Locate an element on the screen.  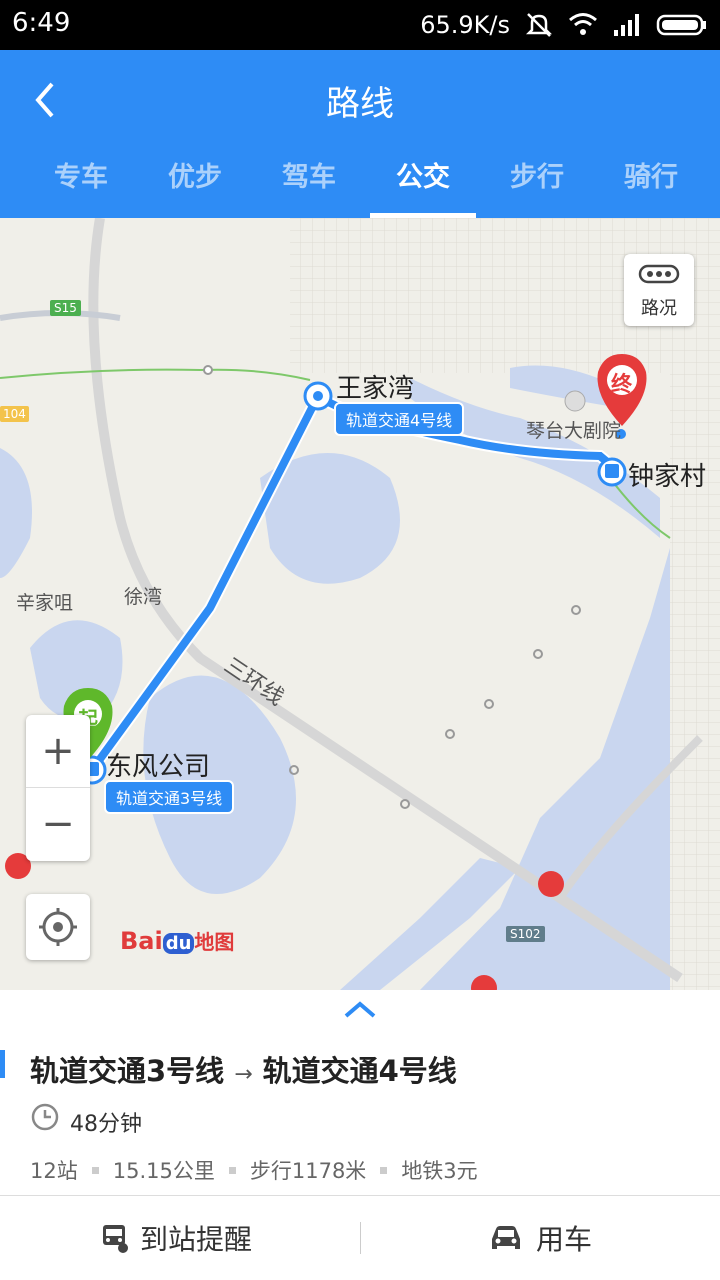
car-button: 用车 is located at coordinates (540, 1238).